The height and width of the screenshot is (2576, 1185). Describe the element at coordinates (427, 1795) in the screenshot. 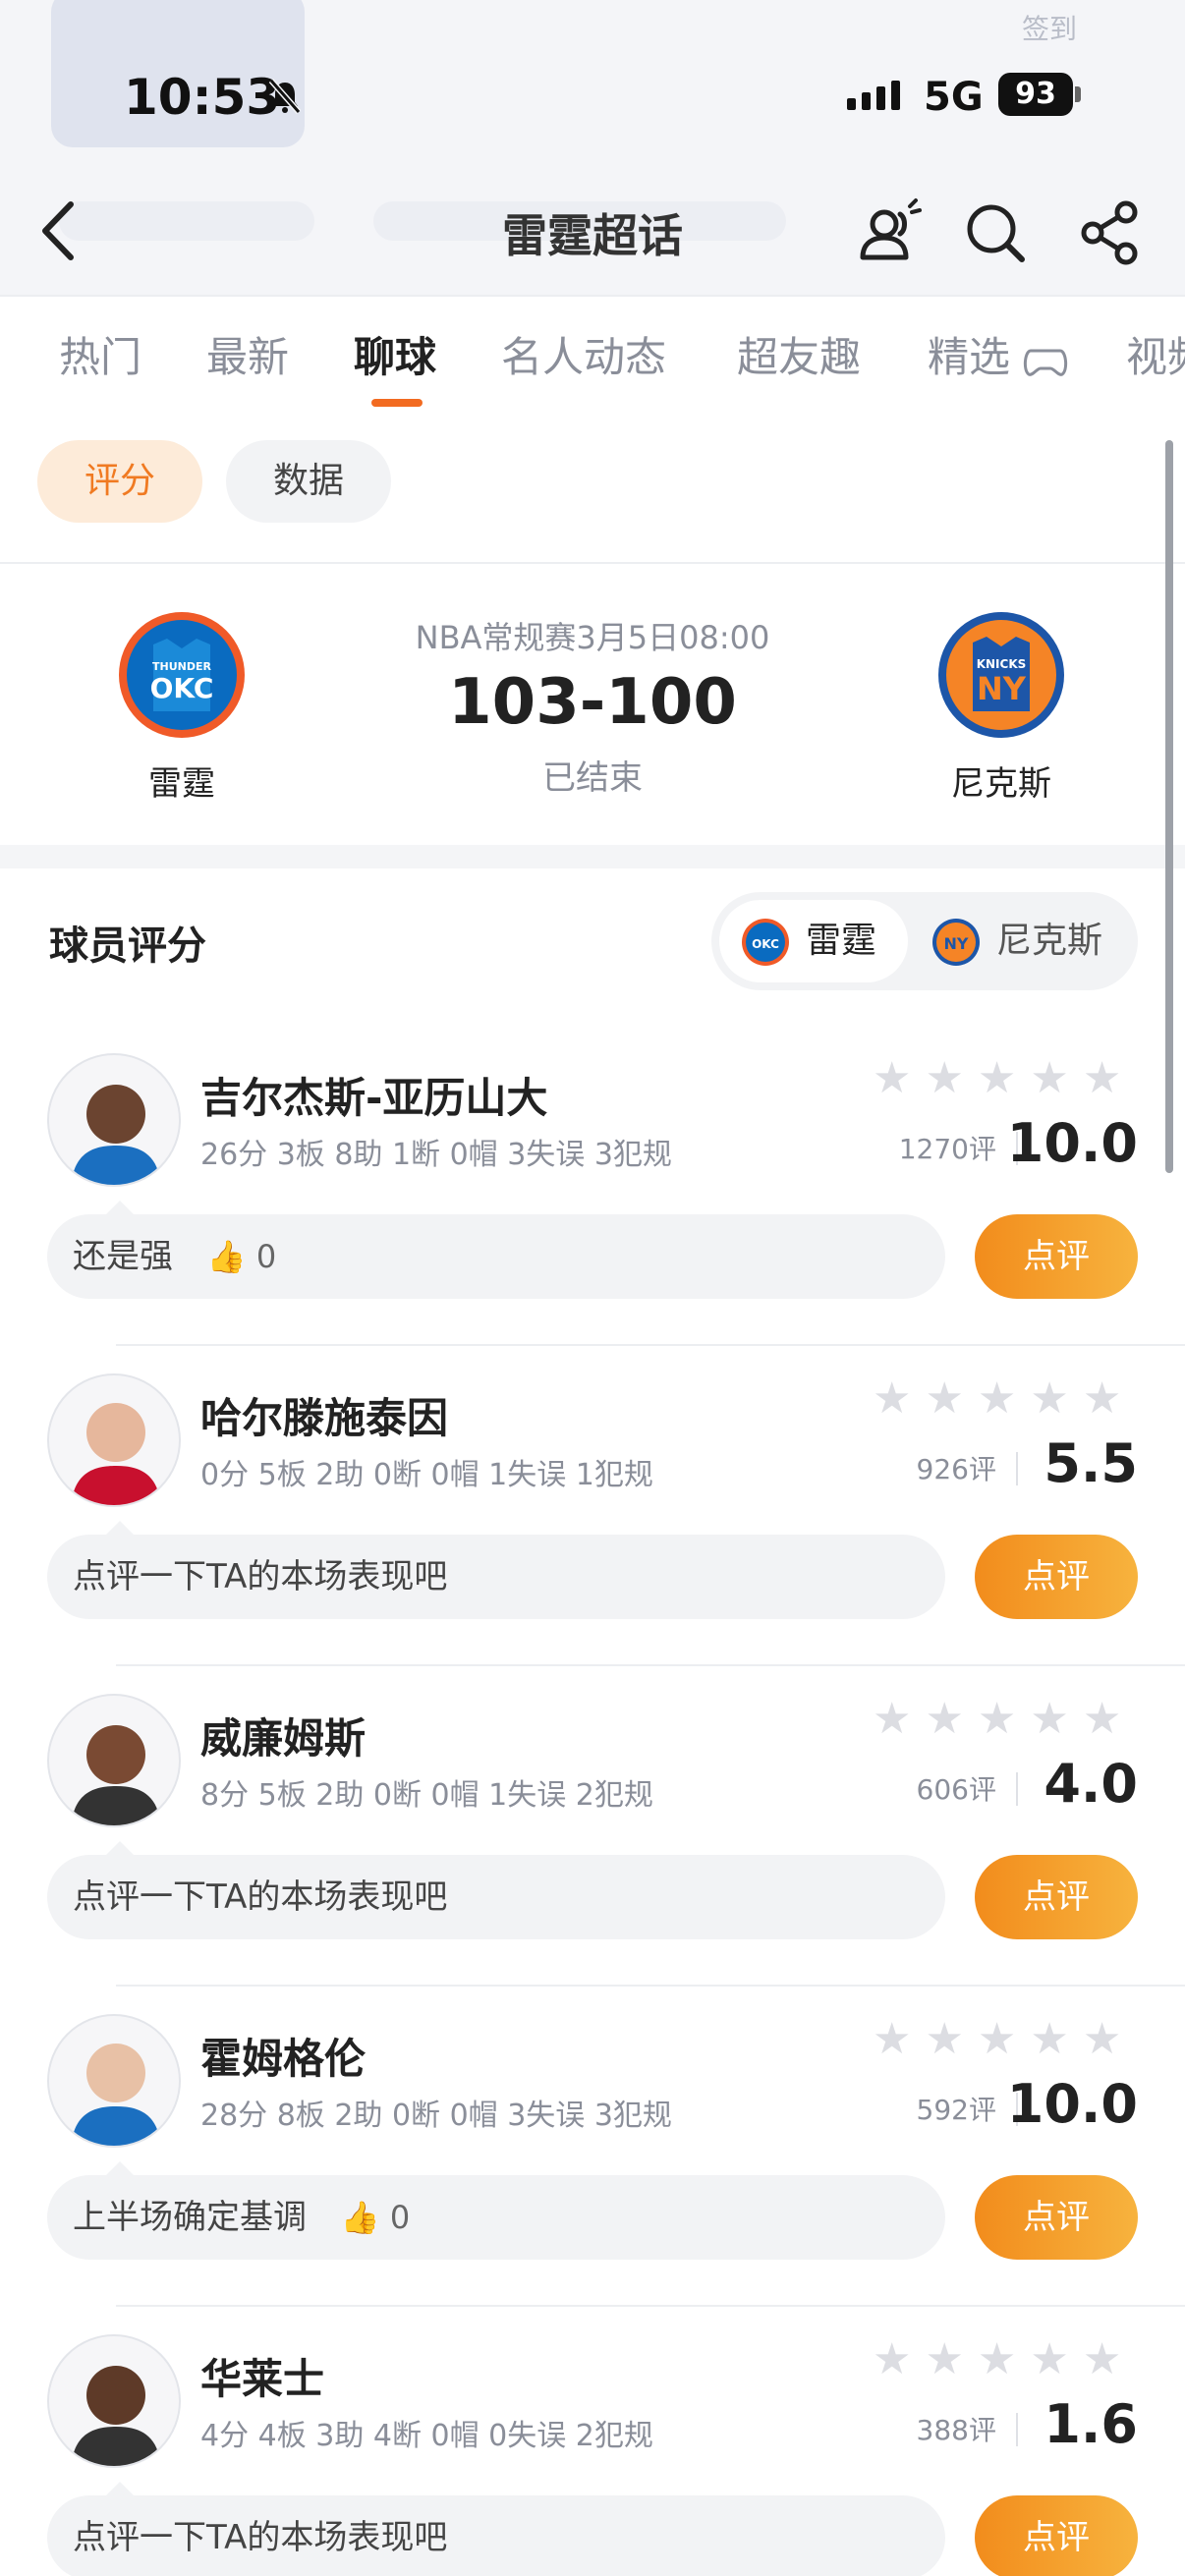

I see `player-stats: 8分 5板 2助 0断 0帽 1失误 2犯规` at that location.